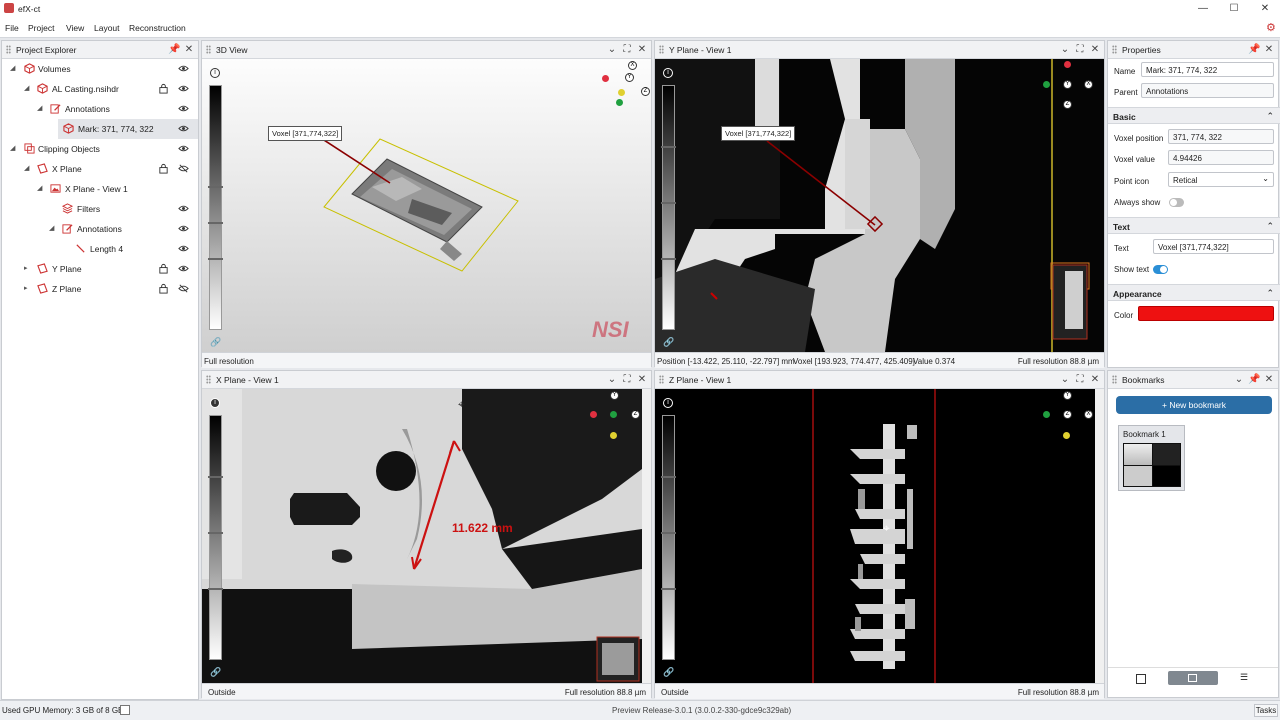  Describe the element at coordinates (100, 269) in the screenshot. I see `tree-item-y-plane: ▸ Y Plane` at that location.